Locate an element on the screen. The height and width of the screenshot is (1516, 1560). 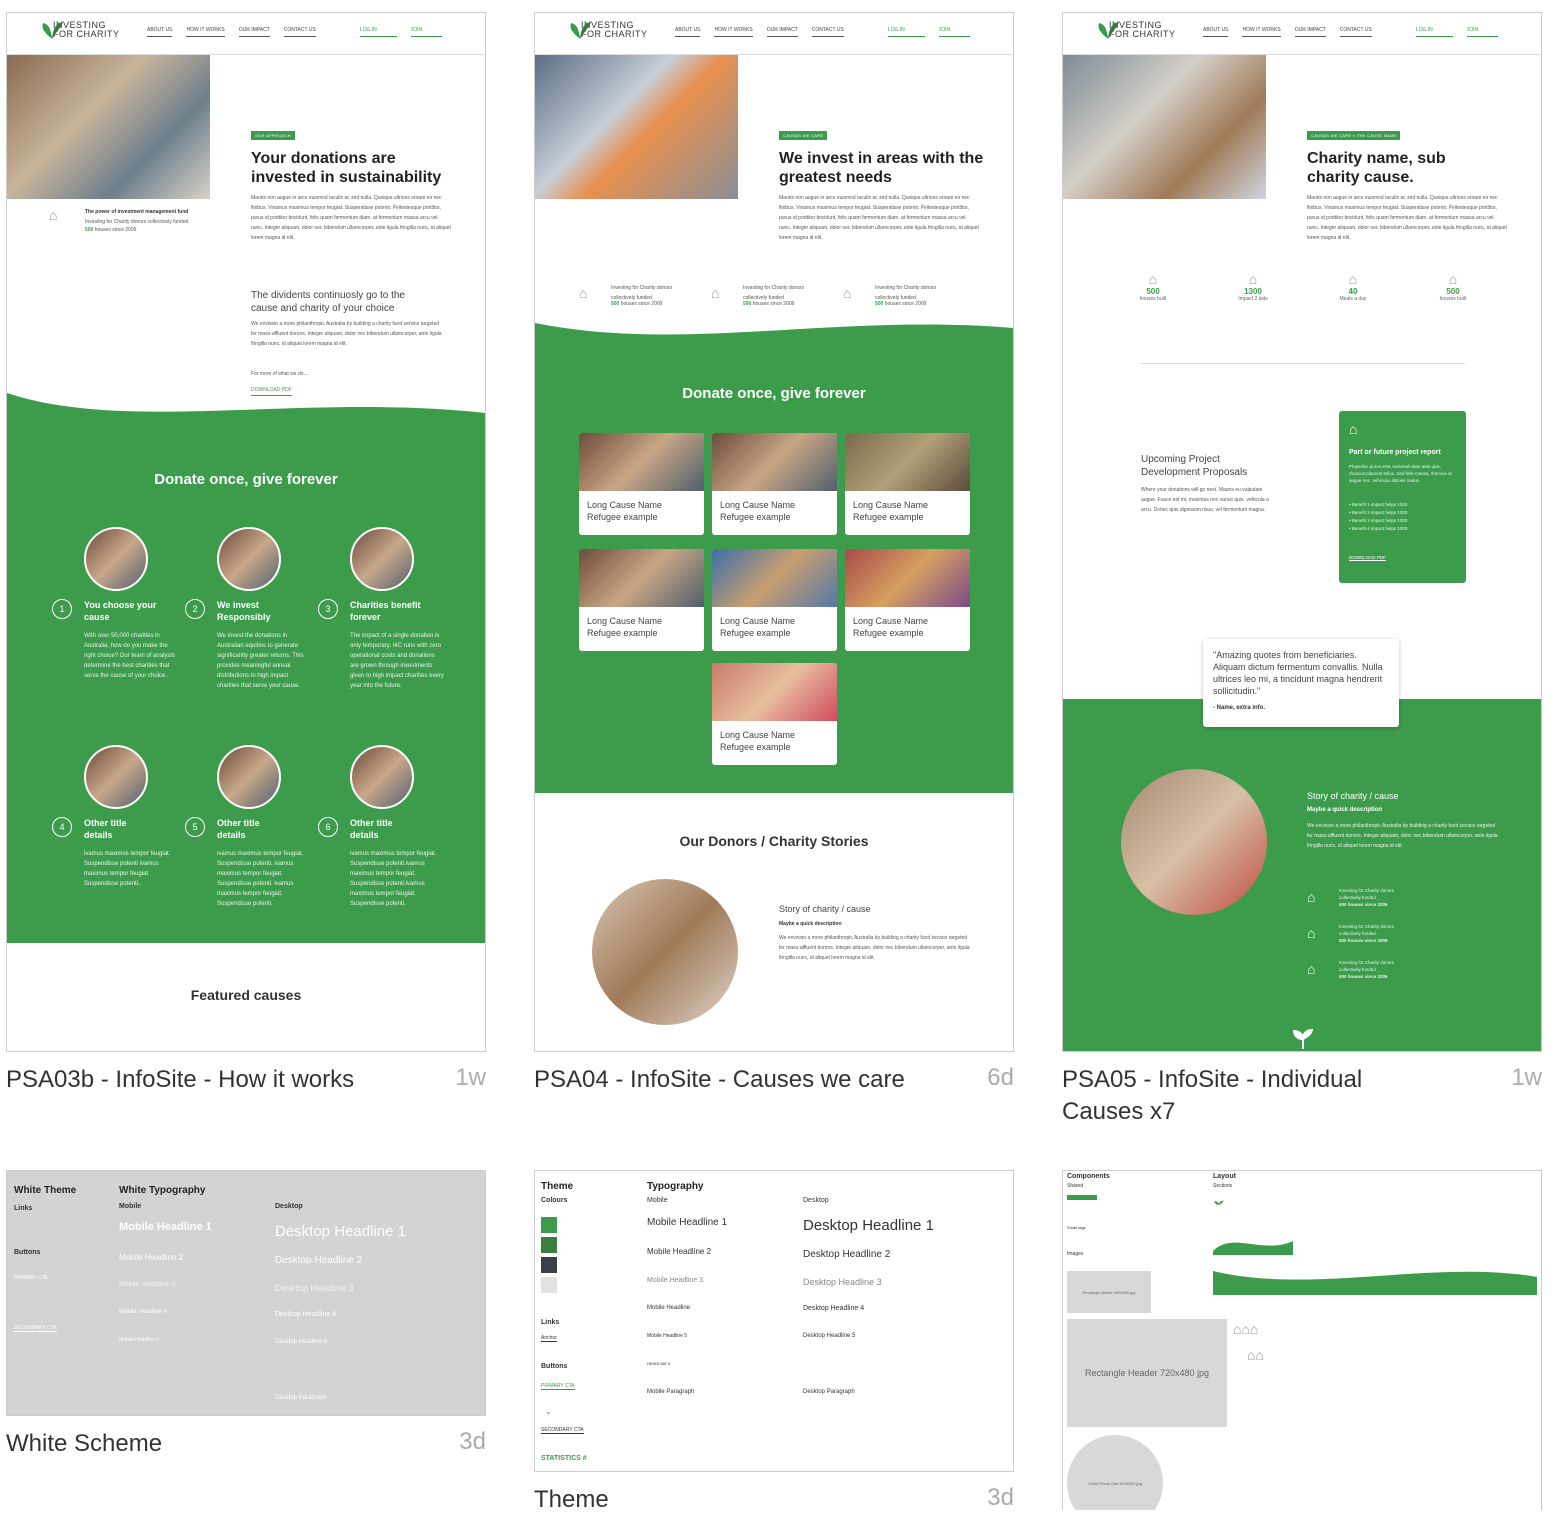
rect-header-placeholder: Rectangle Header 720x480 jpg is located at coordinates (1147, 1373).